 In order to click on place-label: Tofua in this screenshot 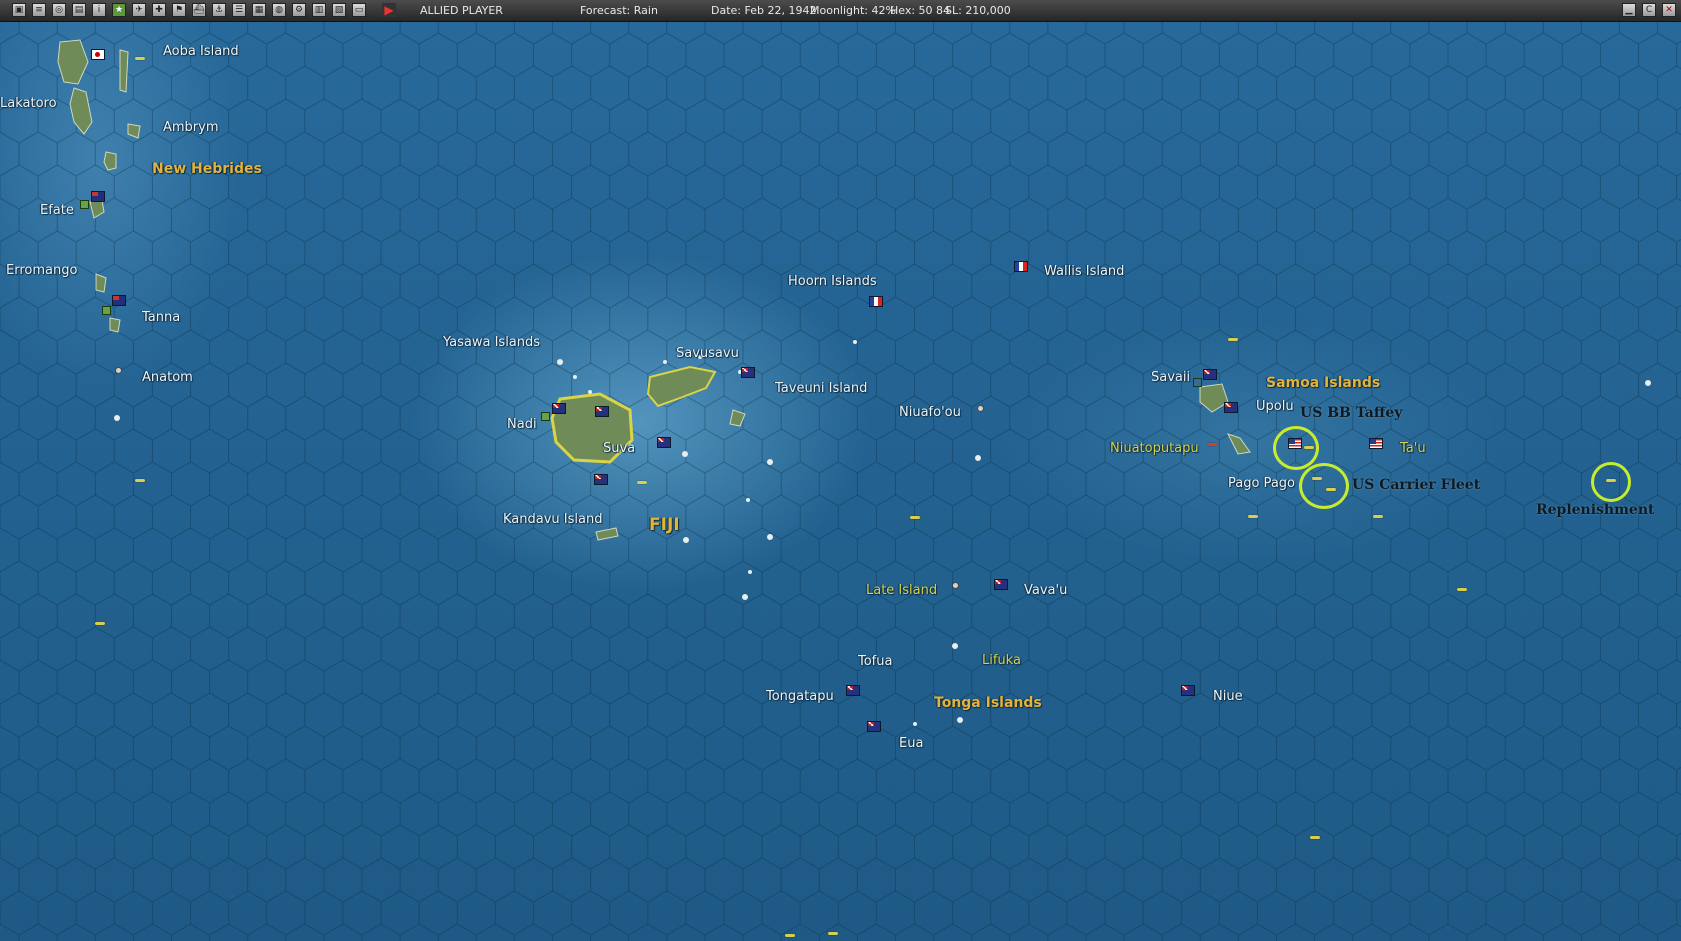, I will do `click(875, 661)`.